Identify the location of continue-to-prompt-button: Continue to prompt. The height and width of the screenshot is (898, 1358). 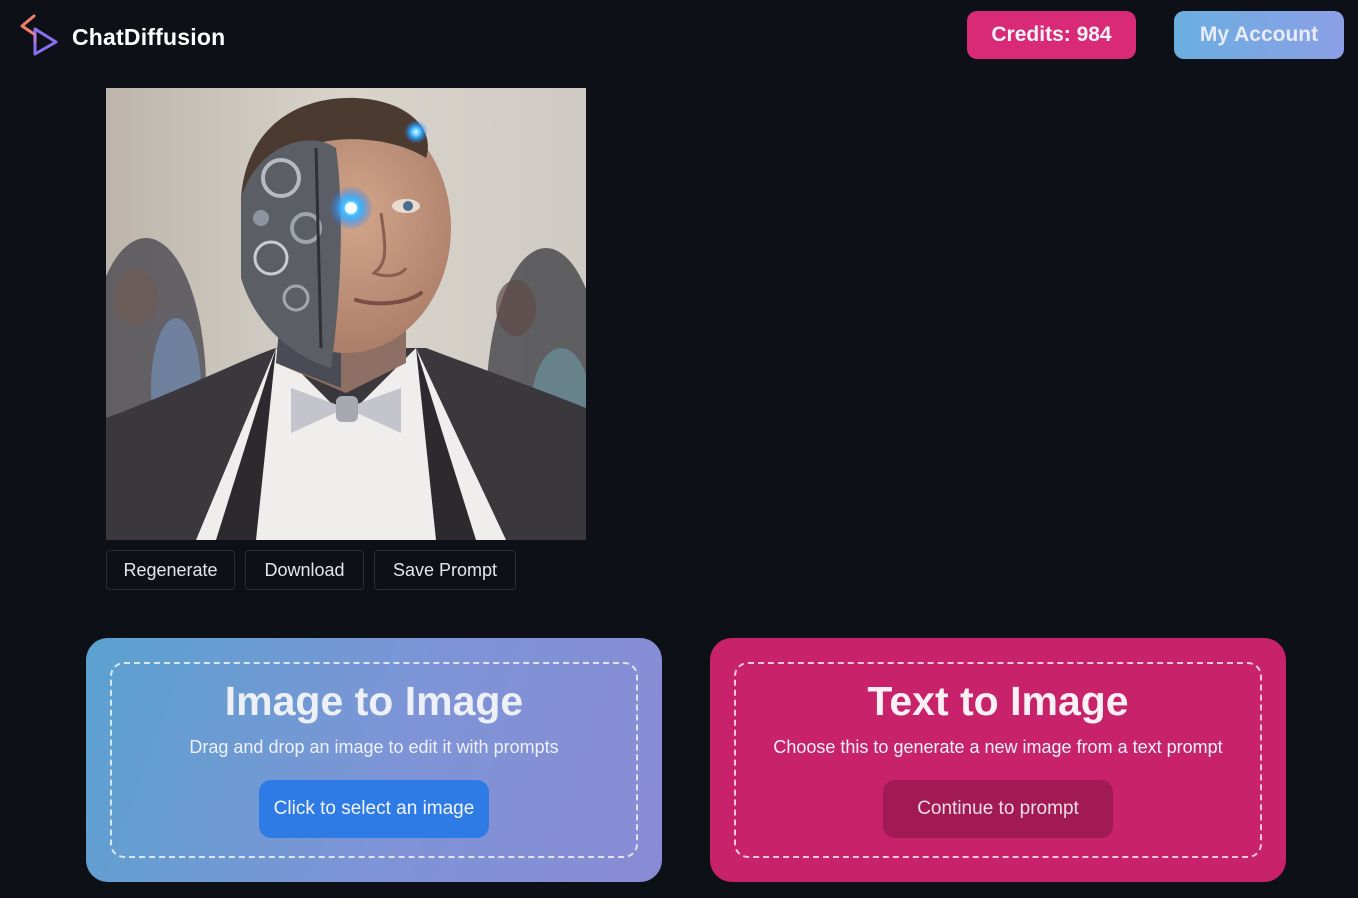
(998, 809).